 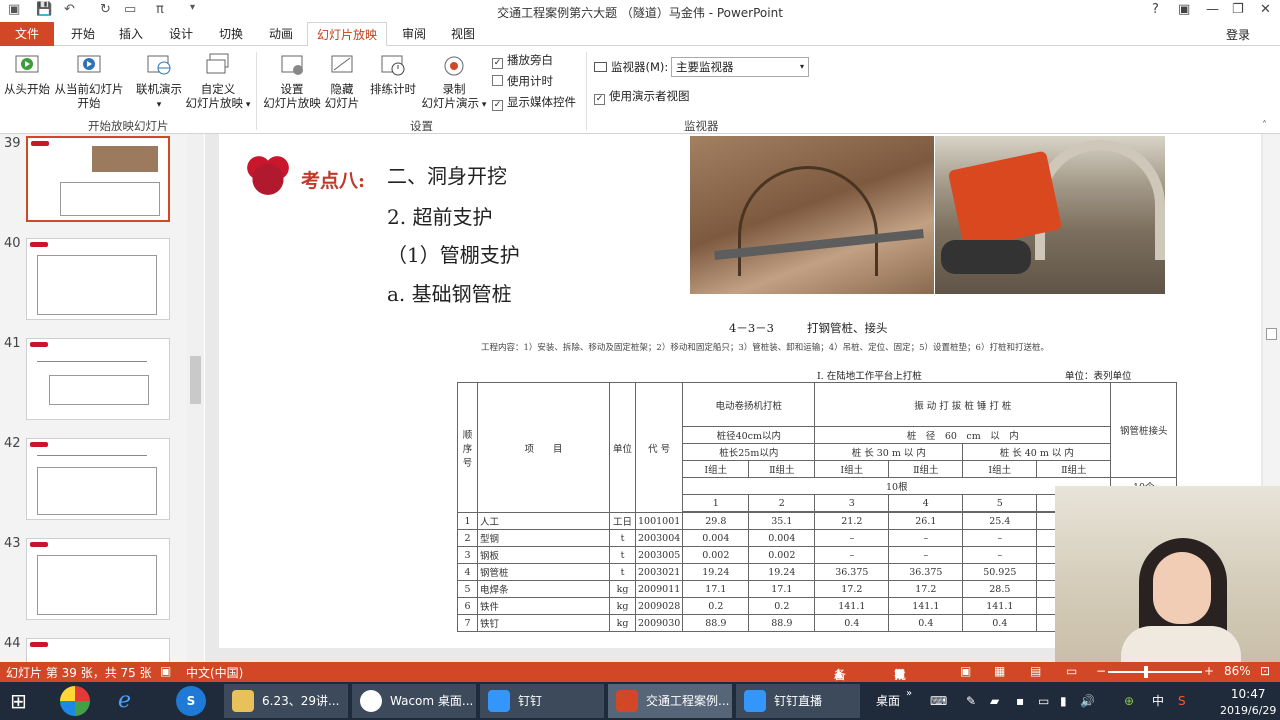 I want to click on topic-tag: 考点八:, so click(x=333, y=181).